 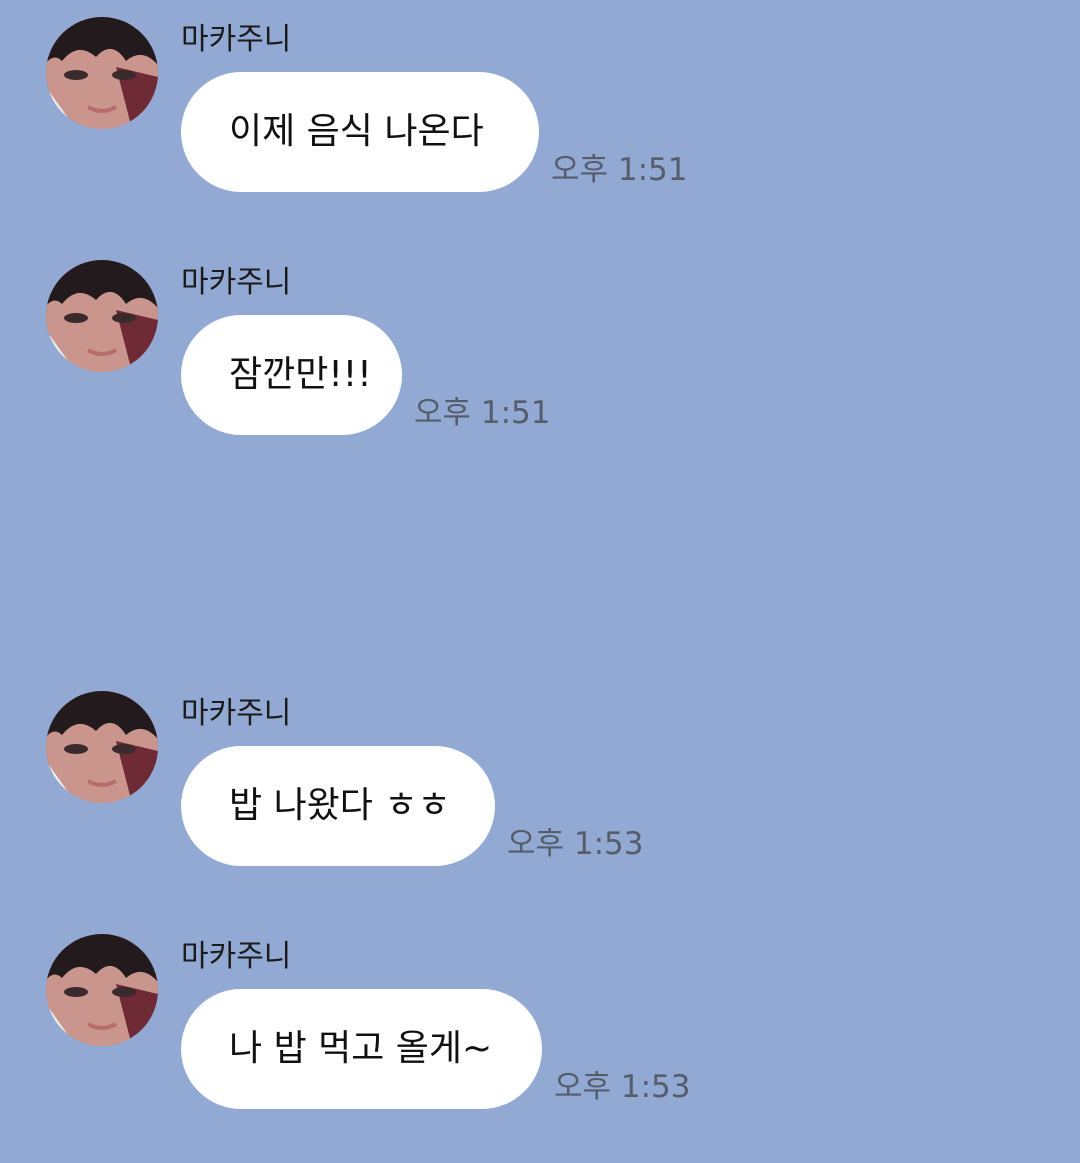 I want to click on message-text: 나 밥 먹고 올게~, so click(x=361, y=1048).